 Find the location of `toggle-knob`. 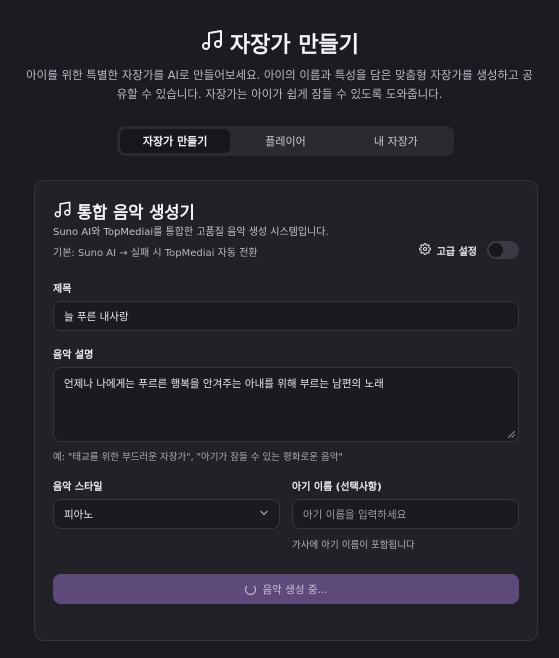

toggle-knob is located at coordinates (496, 250).